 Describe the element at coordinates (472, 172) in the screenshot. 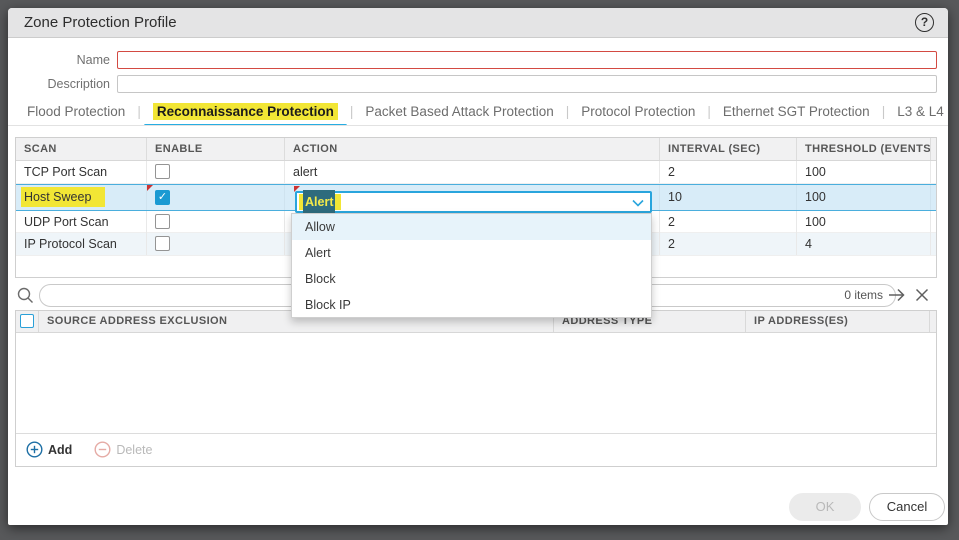

I see `action-value: alert` at that location.